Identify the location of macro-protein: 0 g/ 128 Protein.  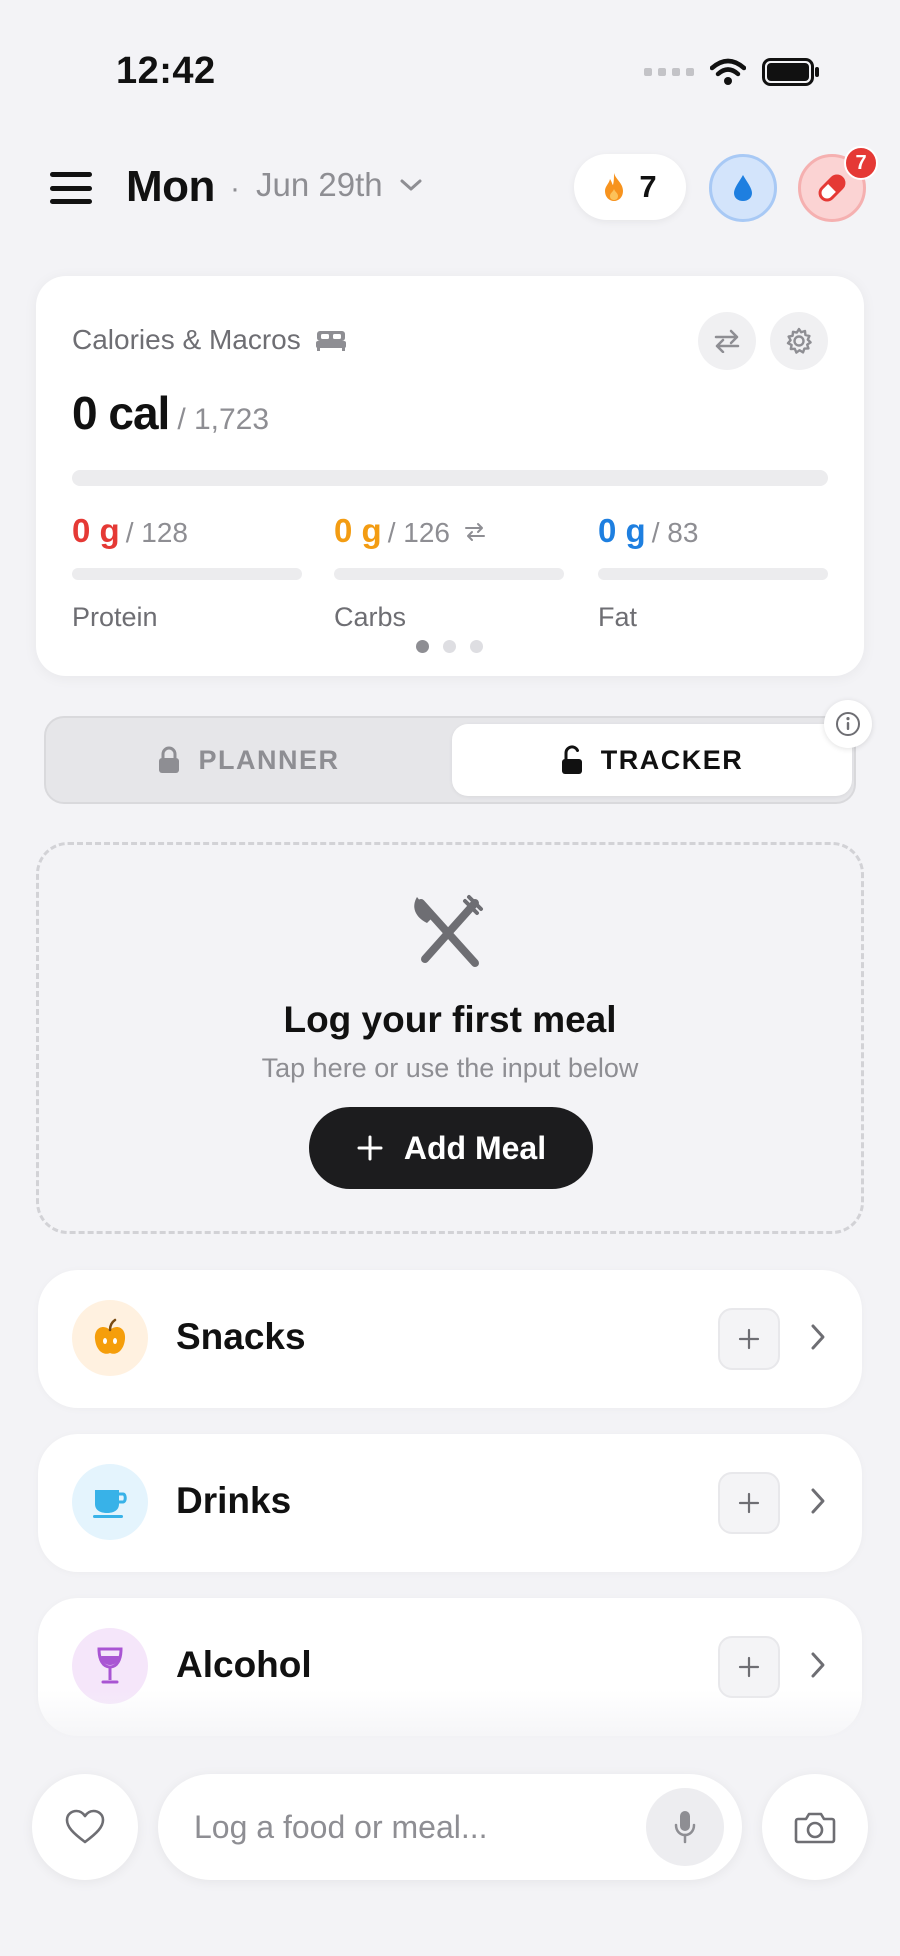
(187, 572).